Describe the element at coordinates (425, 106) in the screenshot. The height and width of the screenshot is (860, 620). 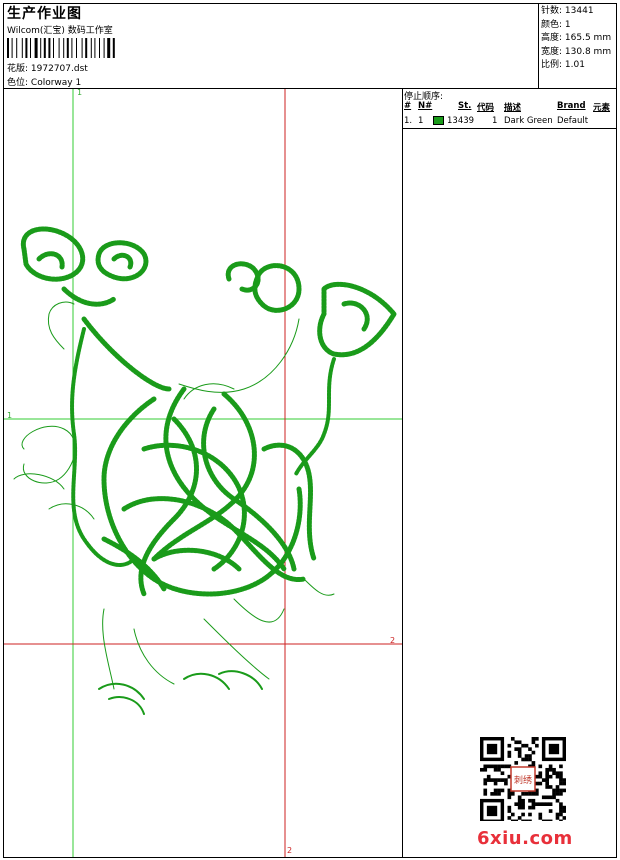
I see `col-n: N#` at that location.